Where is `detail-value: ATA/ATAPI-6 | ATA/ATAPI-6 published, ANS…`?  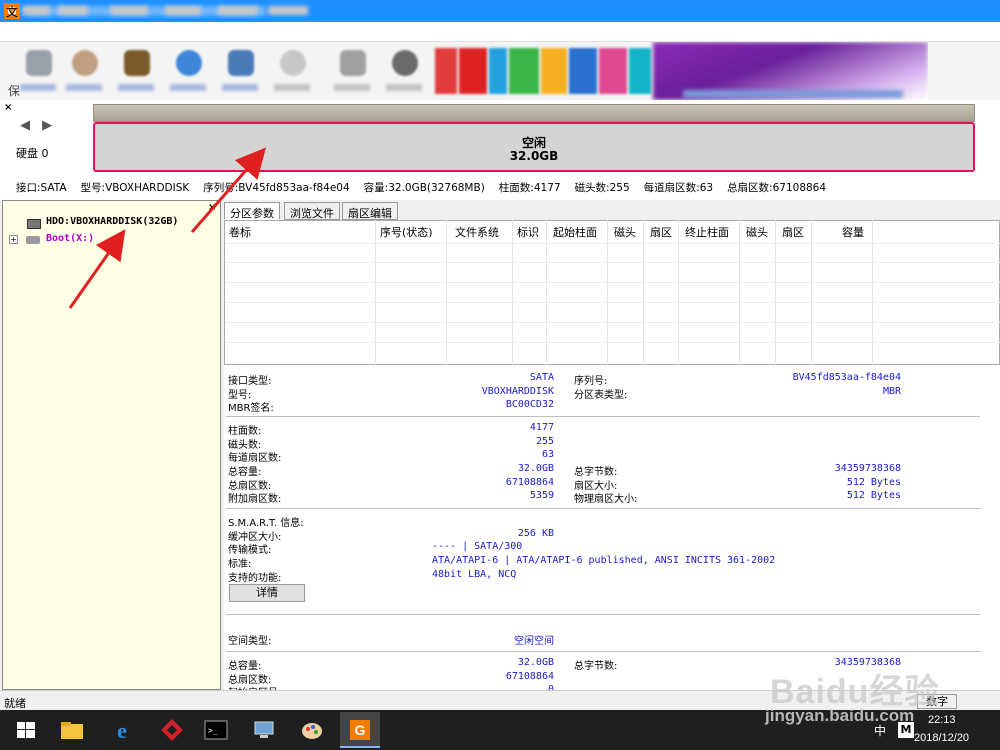 detail-value: ATA/ATAPI-6 | ATA/ATAPI-6 published, ANS… is located at coordinates (604, 560).